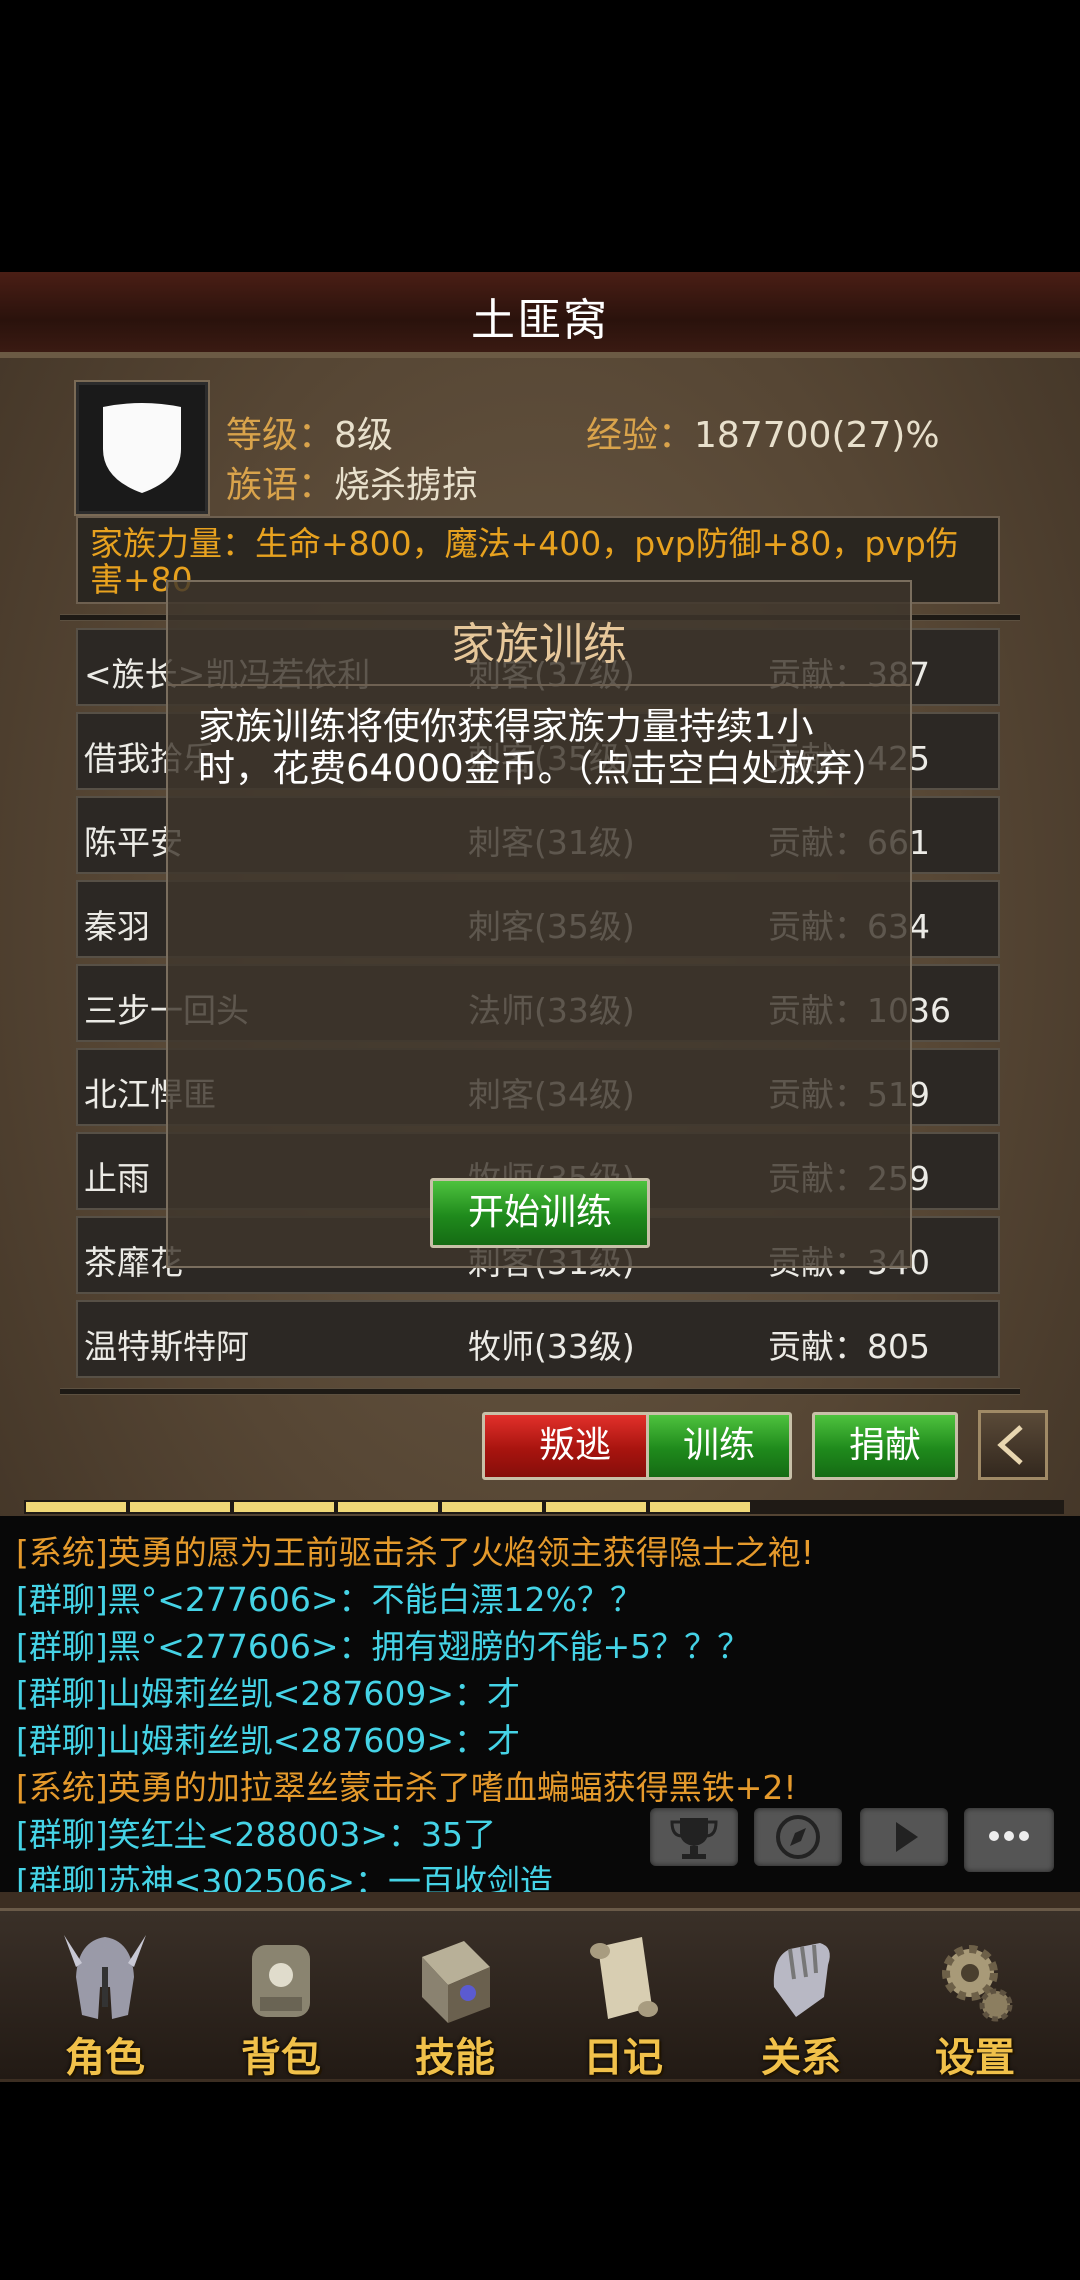 This screenshot has height=2280, width=1080. I want to click on gear-icon, so click(975, 1977).